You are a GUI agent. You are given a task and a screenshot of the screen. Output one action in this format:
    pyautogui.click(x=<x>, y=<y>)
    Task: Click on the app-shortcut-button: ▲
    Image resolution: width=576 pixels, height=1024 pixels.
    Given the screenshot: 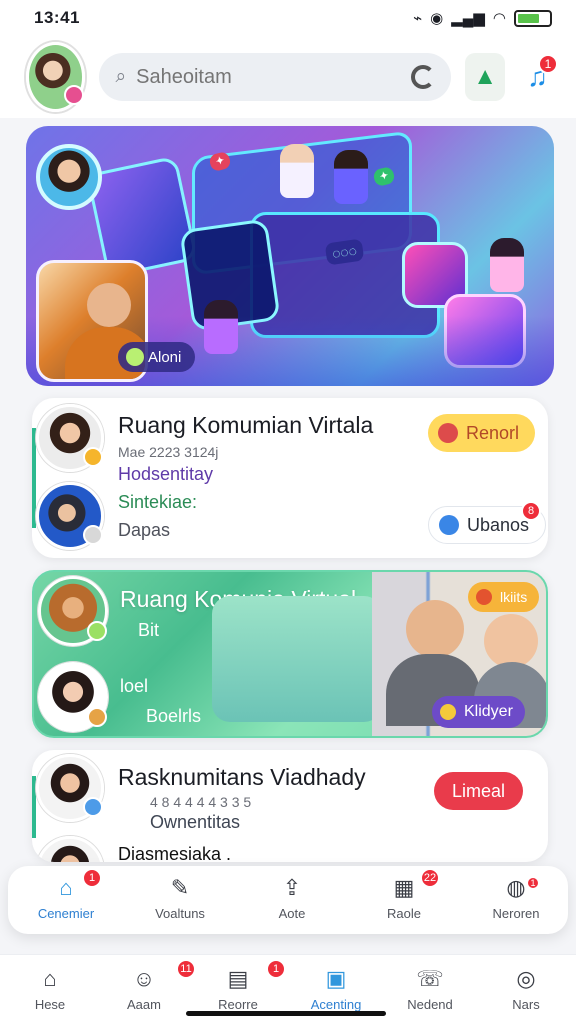 What is the action you would take?
    pyautogui.click(x=485, y=77)
    